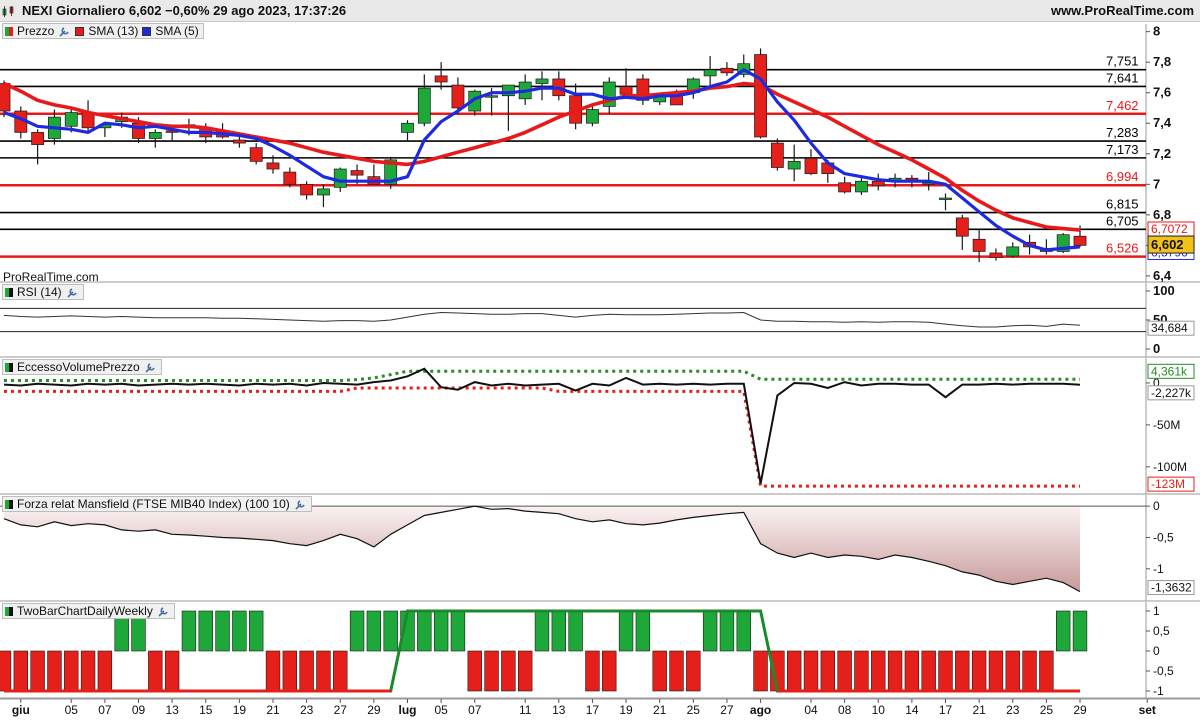  I want to click on time-tick-label: lug, so click(408, 710).